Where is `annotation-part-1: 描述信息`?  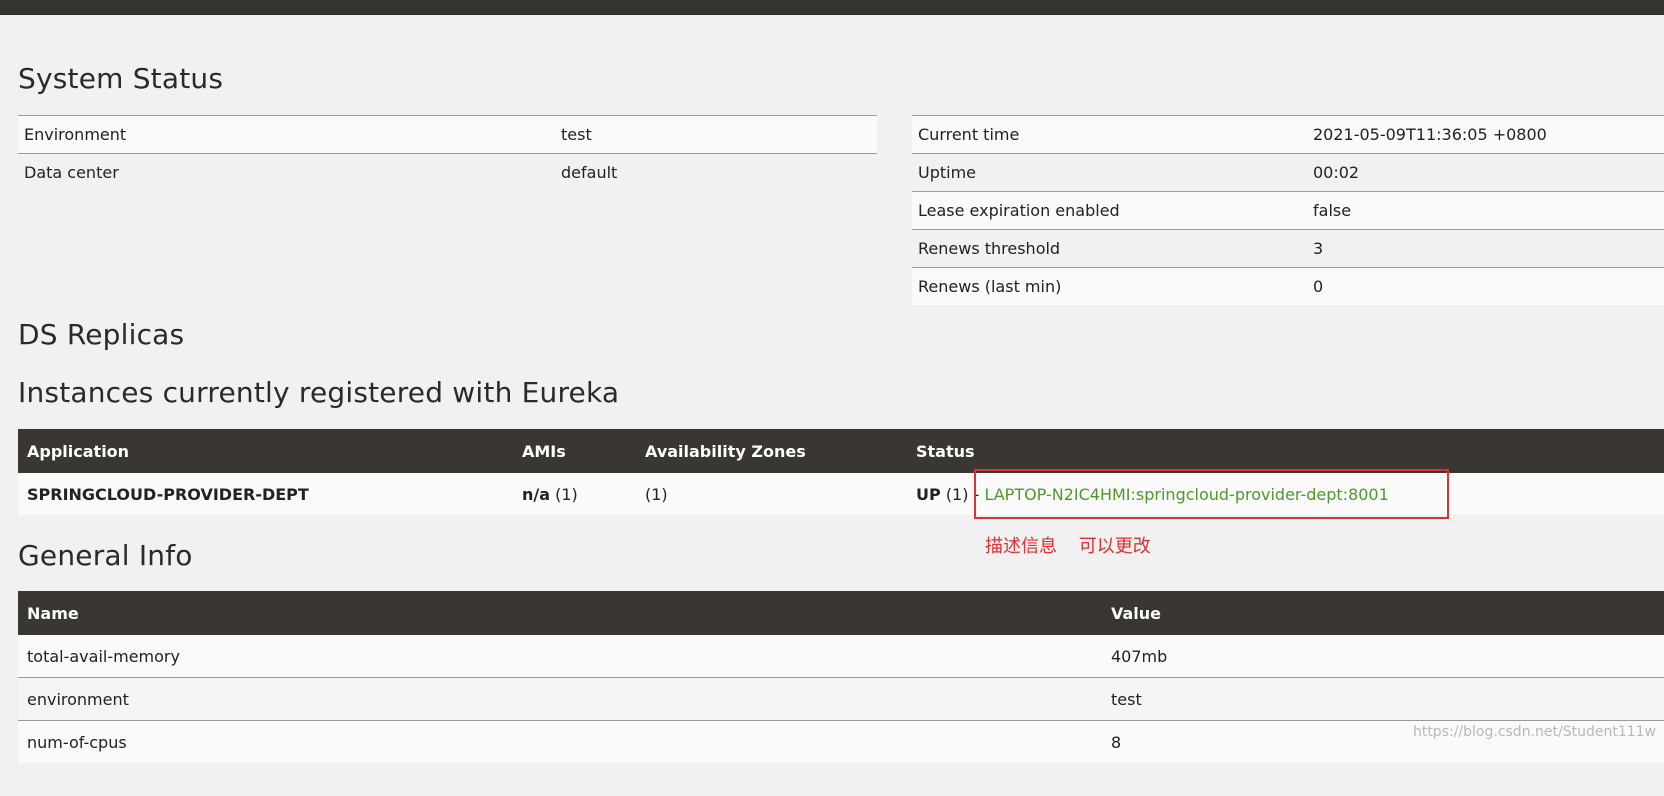 annotation-part-1: 描述信息 is located at coordinates (1021, 546).